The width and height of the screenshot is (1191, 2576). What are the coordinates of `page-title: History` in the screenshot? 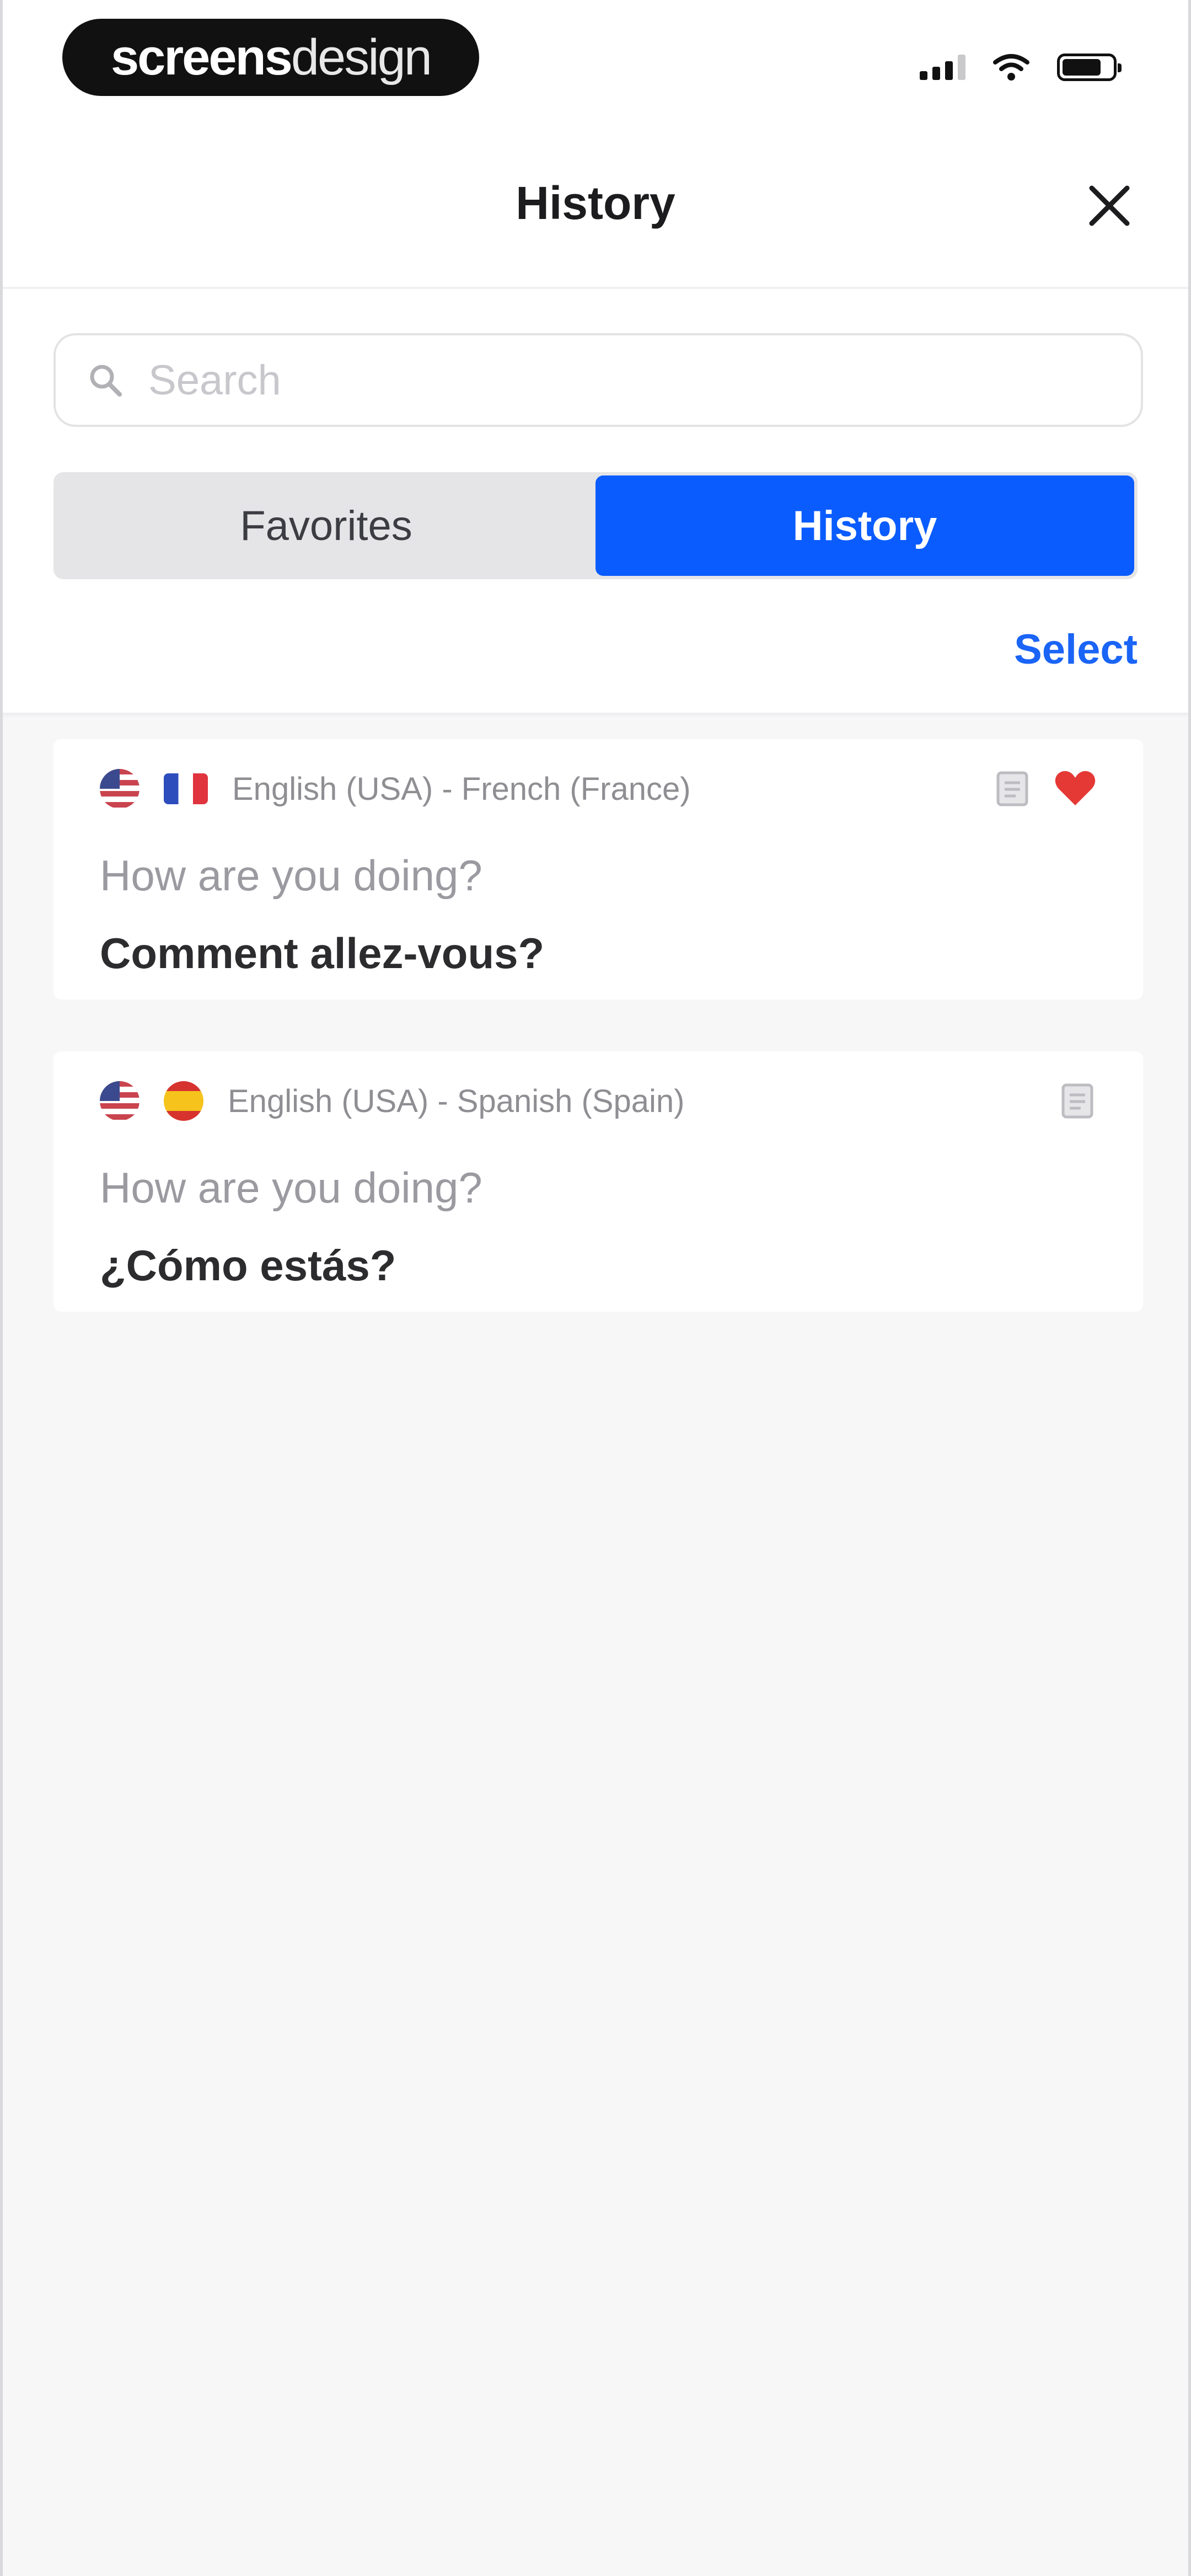 It's located at (595, 203).